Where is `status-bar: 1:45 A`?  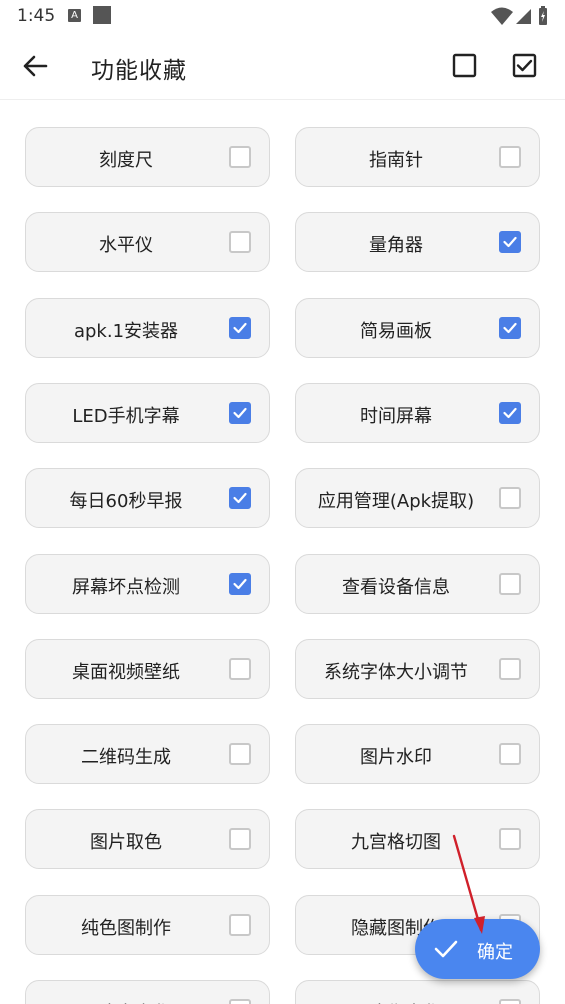 status-bar: 1:45 A is located at coordinates (282, 17).